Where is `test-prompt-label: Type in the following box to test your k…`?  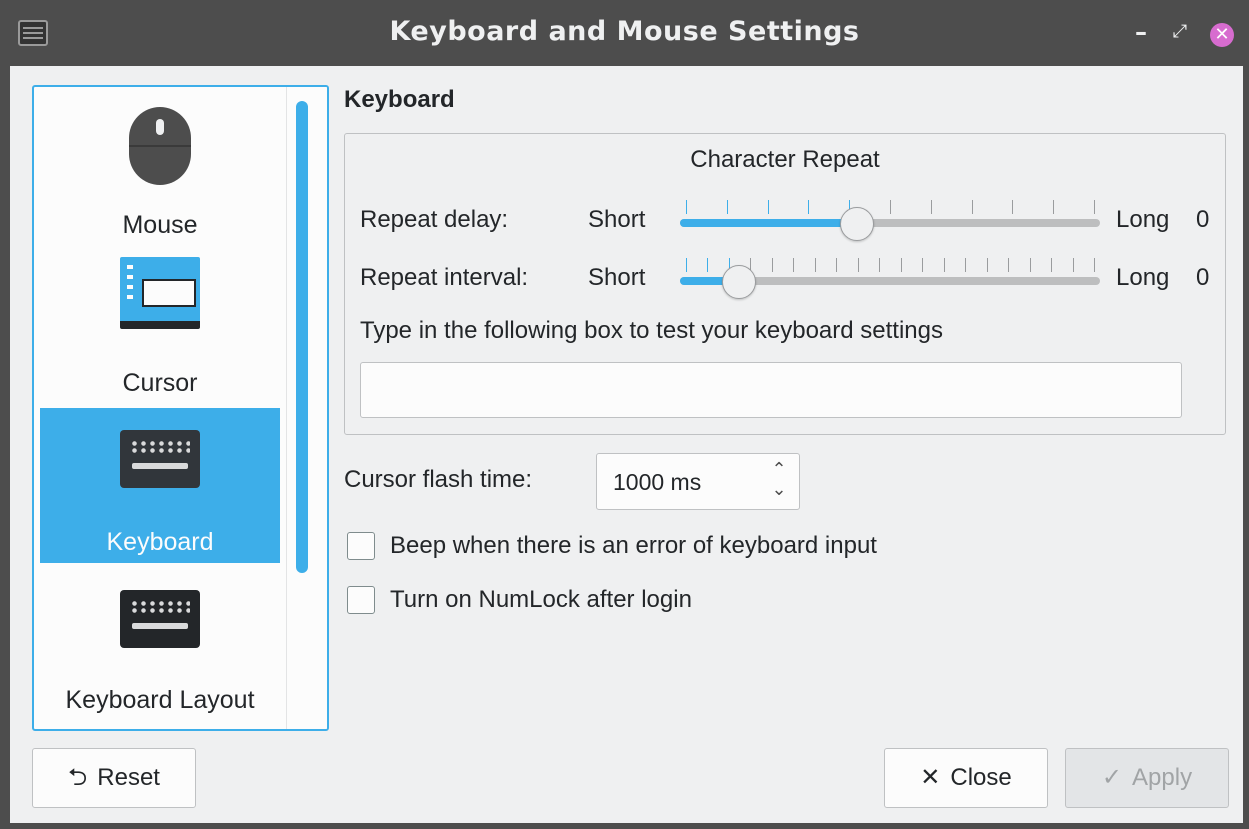 test-prompt-label: Type in the following box to test your k… is located at coordinates (651, 330).